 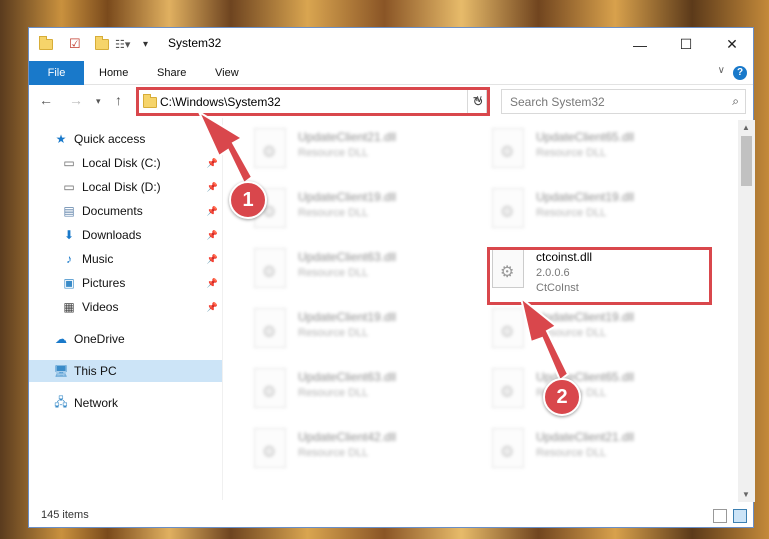 What do you see at coordinates (98, 101) in the screenshot?
I see `recent-locations-icon: ▾` at bounding box center [98, 101].